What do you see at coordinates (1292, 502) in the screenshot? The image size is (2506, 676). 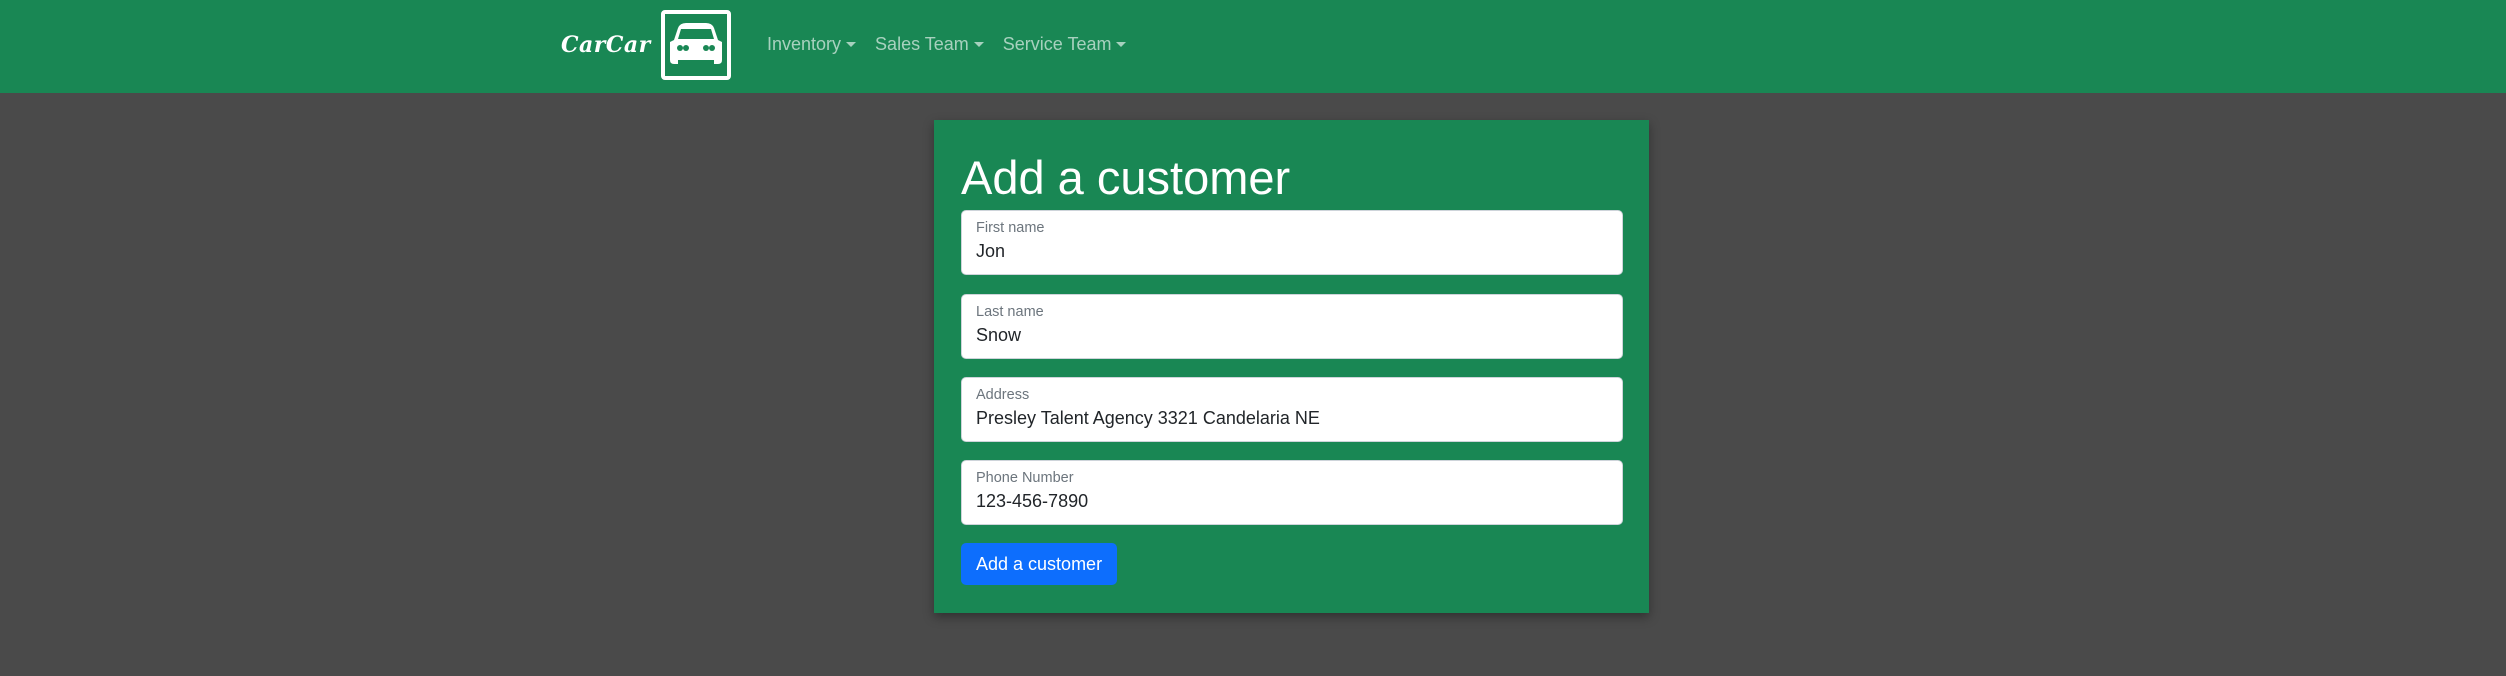 I see `phone-number-input` at bounding box center [1292, 502].